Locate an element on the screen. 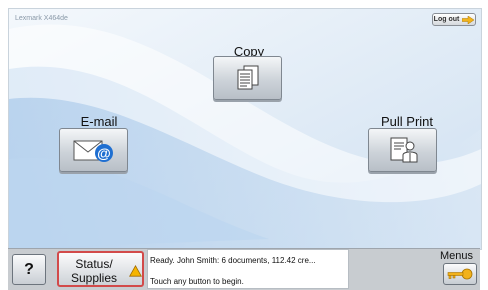  warning-triangle-icon is located at coordinates (135, 271).